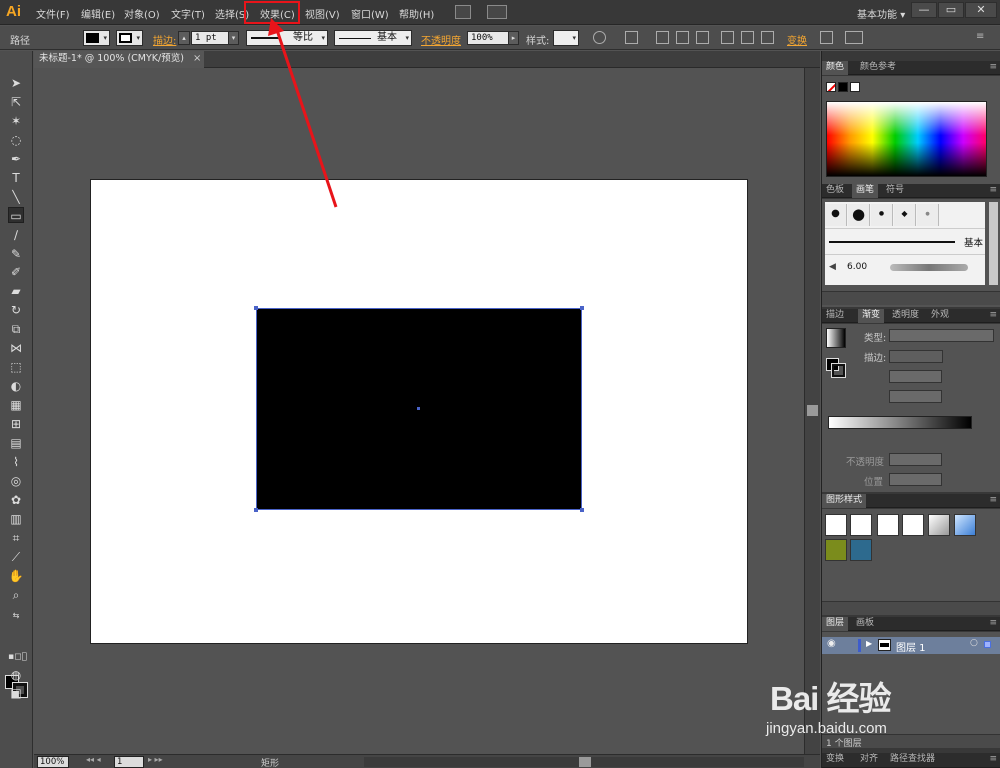  Describe the element at coordinates (98, 13) in the screenshot. I see `menu-edit: 编辑(E)` at that location.